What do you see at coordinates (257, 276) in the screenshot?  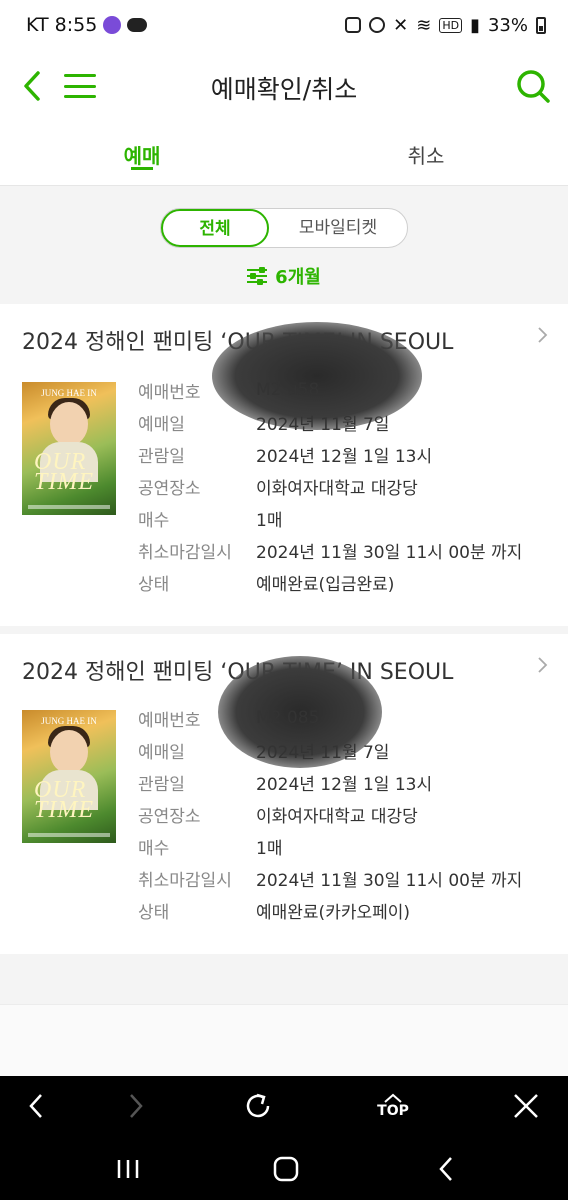 I see `sliders-icon` at bounding box center [257, 276].